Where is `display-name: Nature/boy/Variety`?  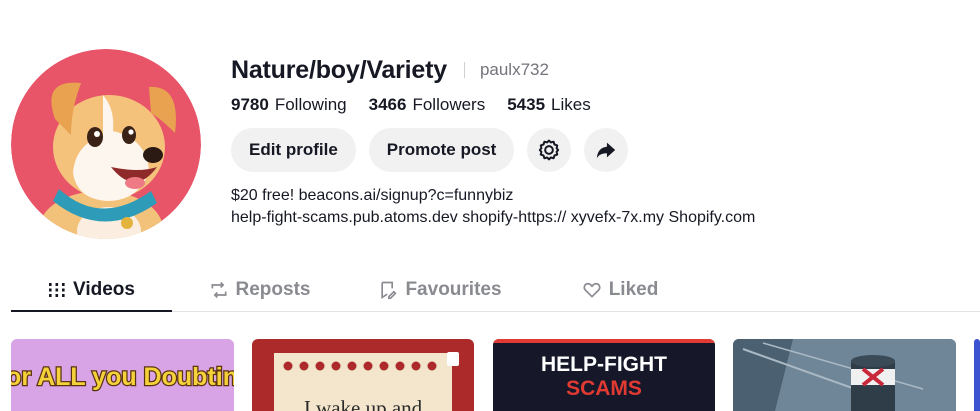
display-name: Nature/boy/Variety is located at coordinates (339, 69).